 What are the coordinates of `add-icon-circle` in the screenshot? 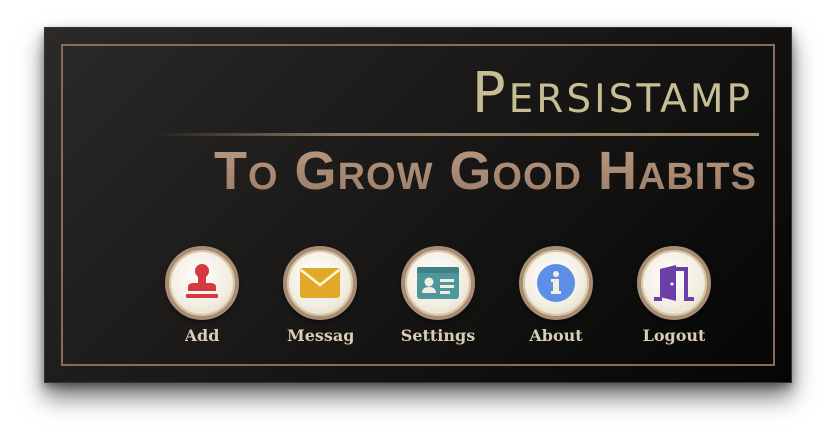 It's located at (202, 283).